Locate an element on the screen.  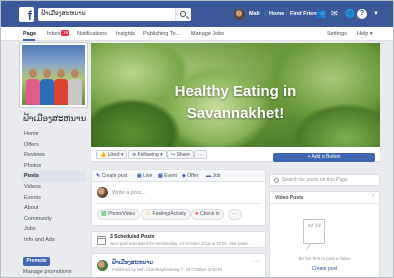
composer-tab-live: ▣ Live is located at coordinates (144, 176).